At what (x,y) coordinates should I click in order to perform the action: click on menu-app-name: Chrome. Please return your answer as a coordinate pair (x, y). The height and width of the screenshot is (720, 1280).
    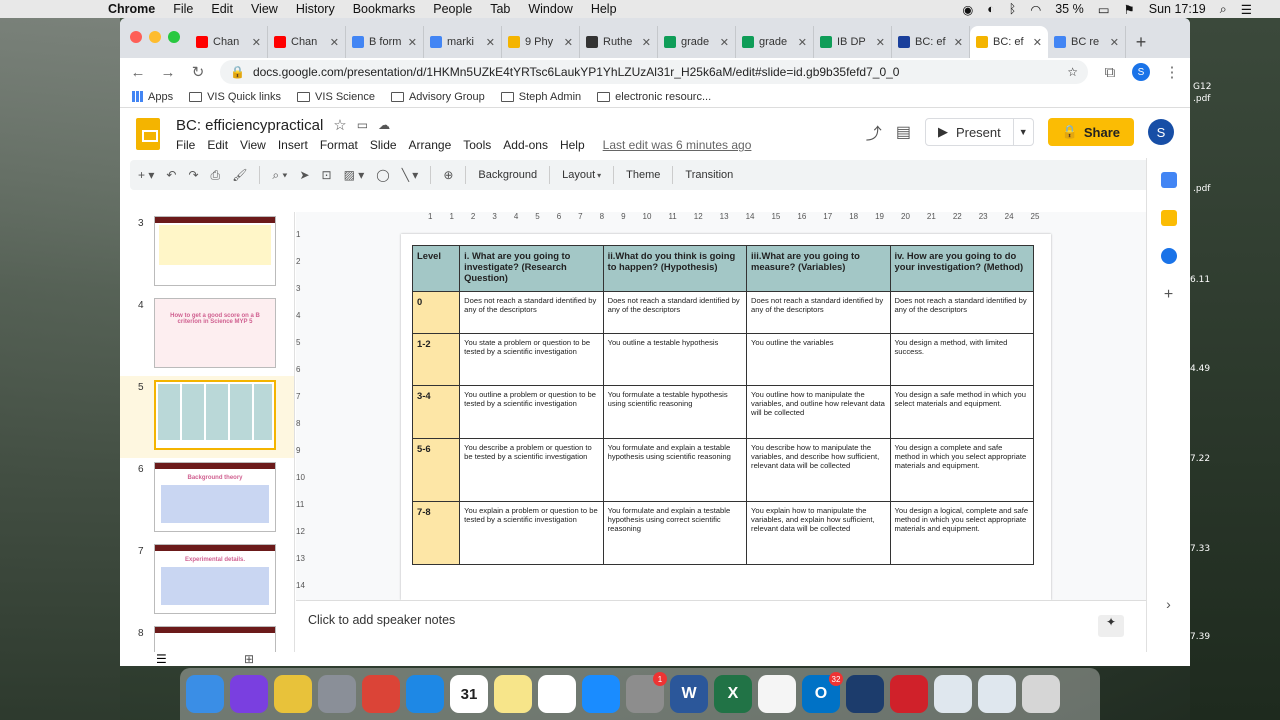
    Looking at the image, I should click on (131, 9).